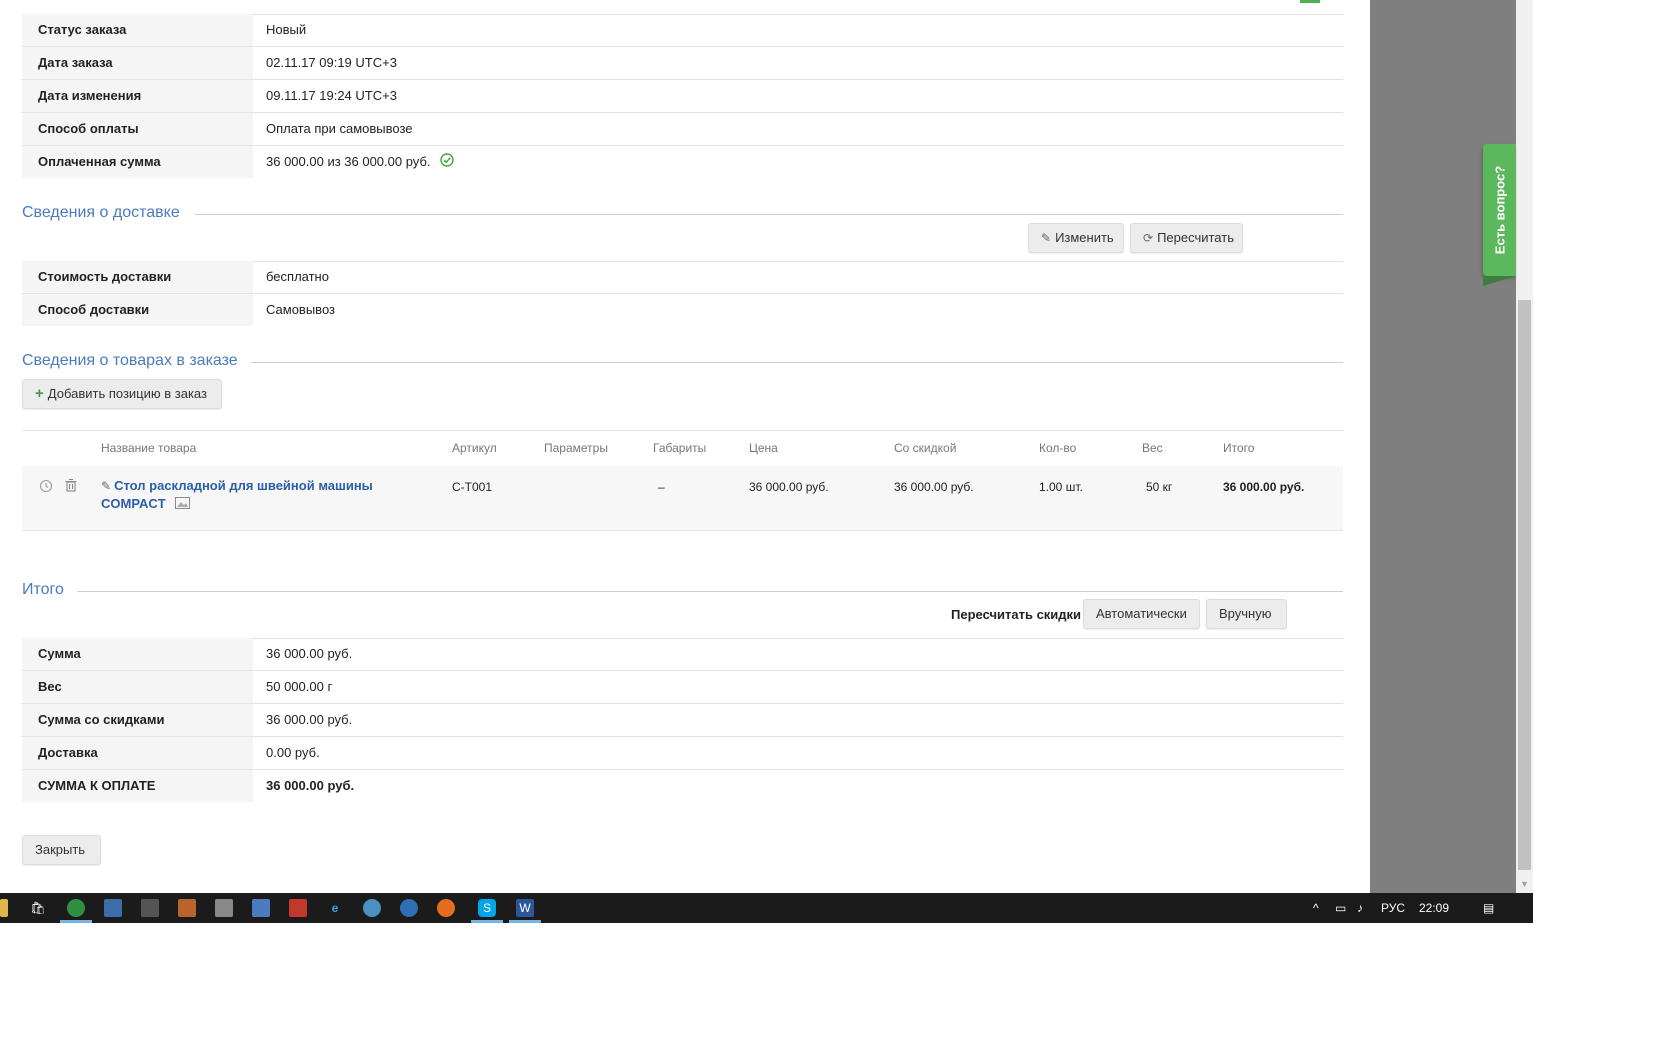 The height and width of the screenshot is (1050, 1680). What do you see at coordinates (137, 687) in the screenshot?
I see `row-label: Вес` at bounding box center [137, 687].